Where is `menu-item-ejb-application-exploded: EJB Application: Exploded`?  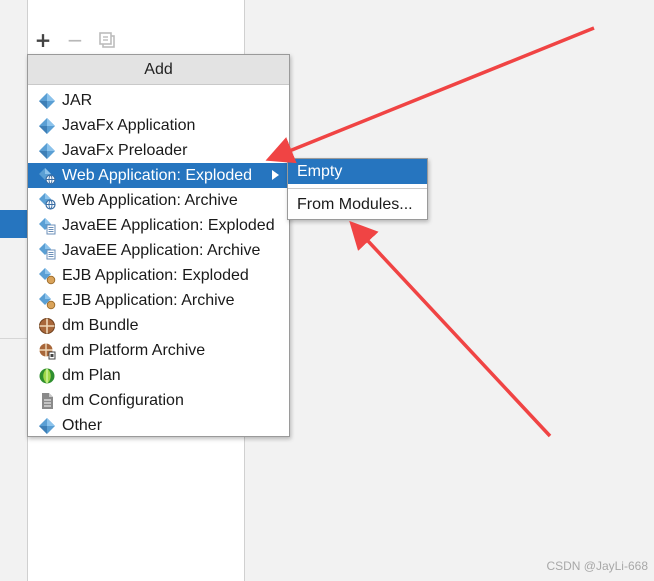
menu-item-ejb-application-exploded: EJB Application: Exploded is located at coordinates (158, 275).